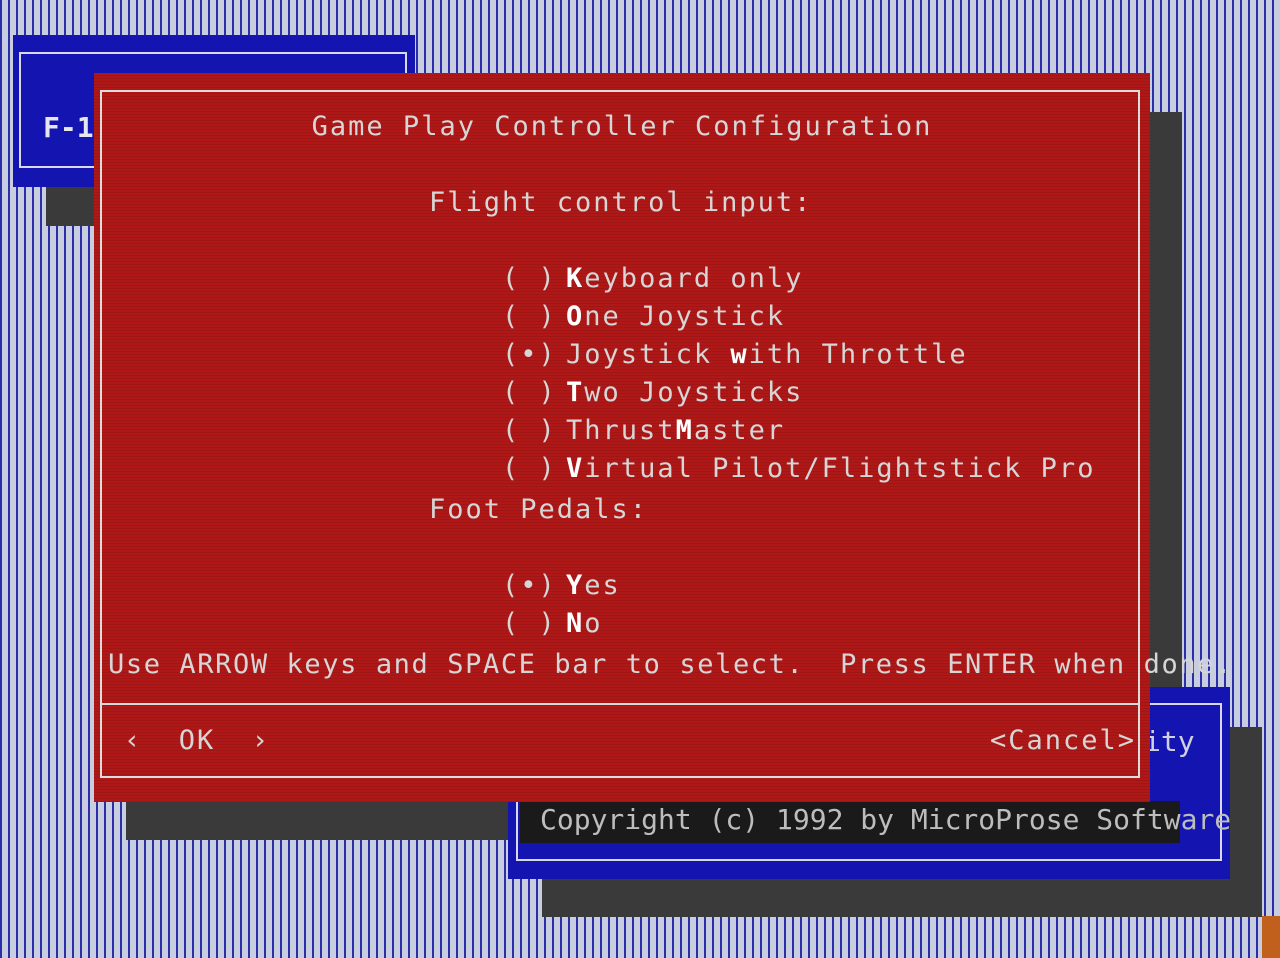  What do you see at coordinates (197, 740) in the screenshot?
I see `ok-button: ‹ OK ›` at bounding box center [197, 740].